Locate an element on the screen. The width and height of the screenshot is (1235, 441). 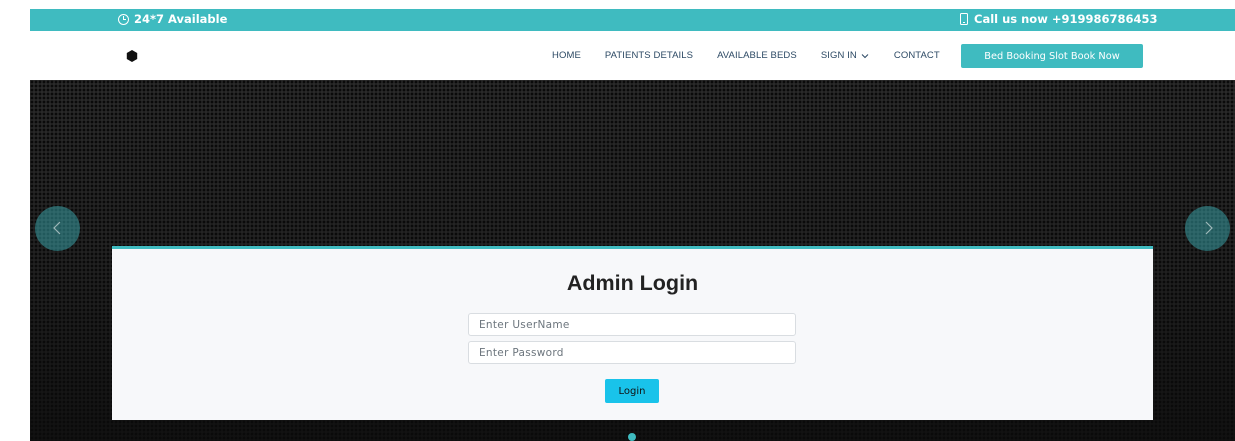
book-slot-button: Bed Booking Slot Book Now is located at coordinates (1052, 56).